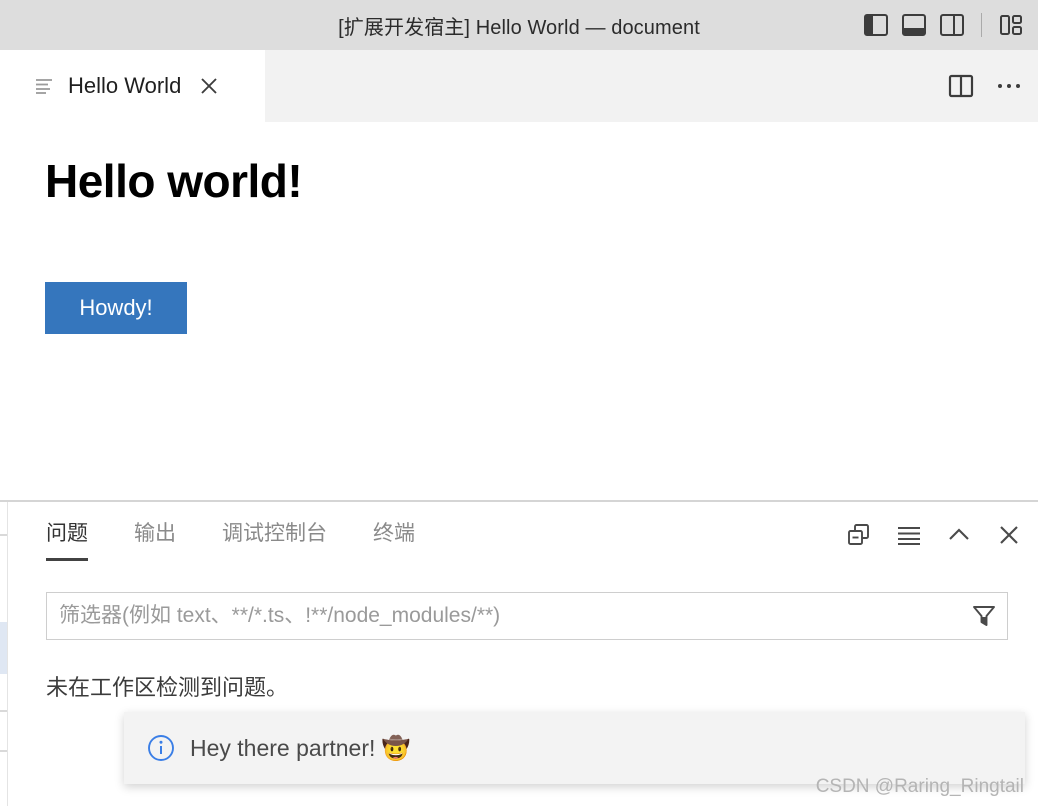 This screenshot has width=1038, height=806. What do you see at coordinates (274, 535) in the screenshot?
I see `panel-tab-debug-console: 调试控制台` at bounding box center [274, 535].